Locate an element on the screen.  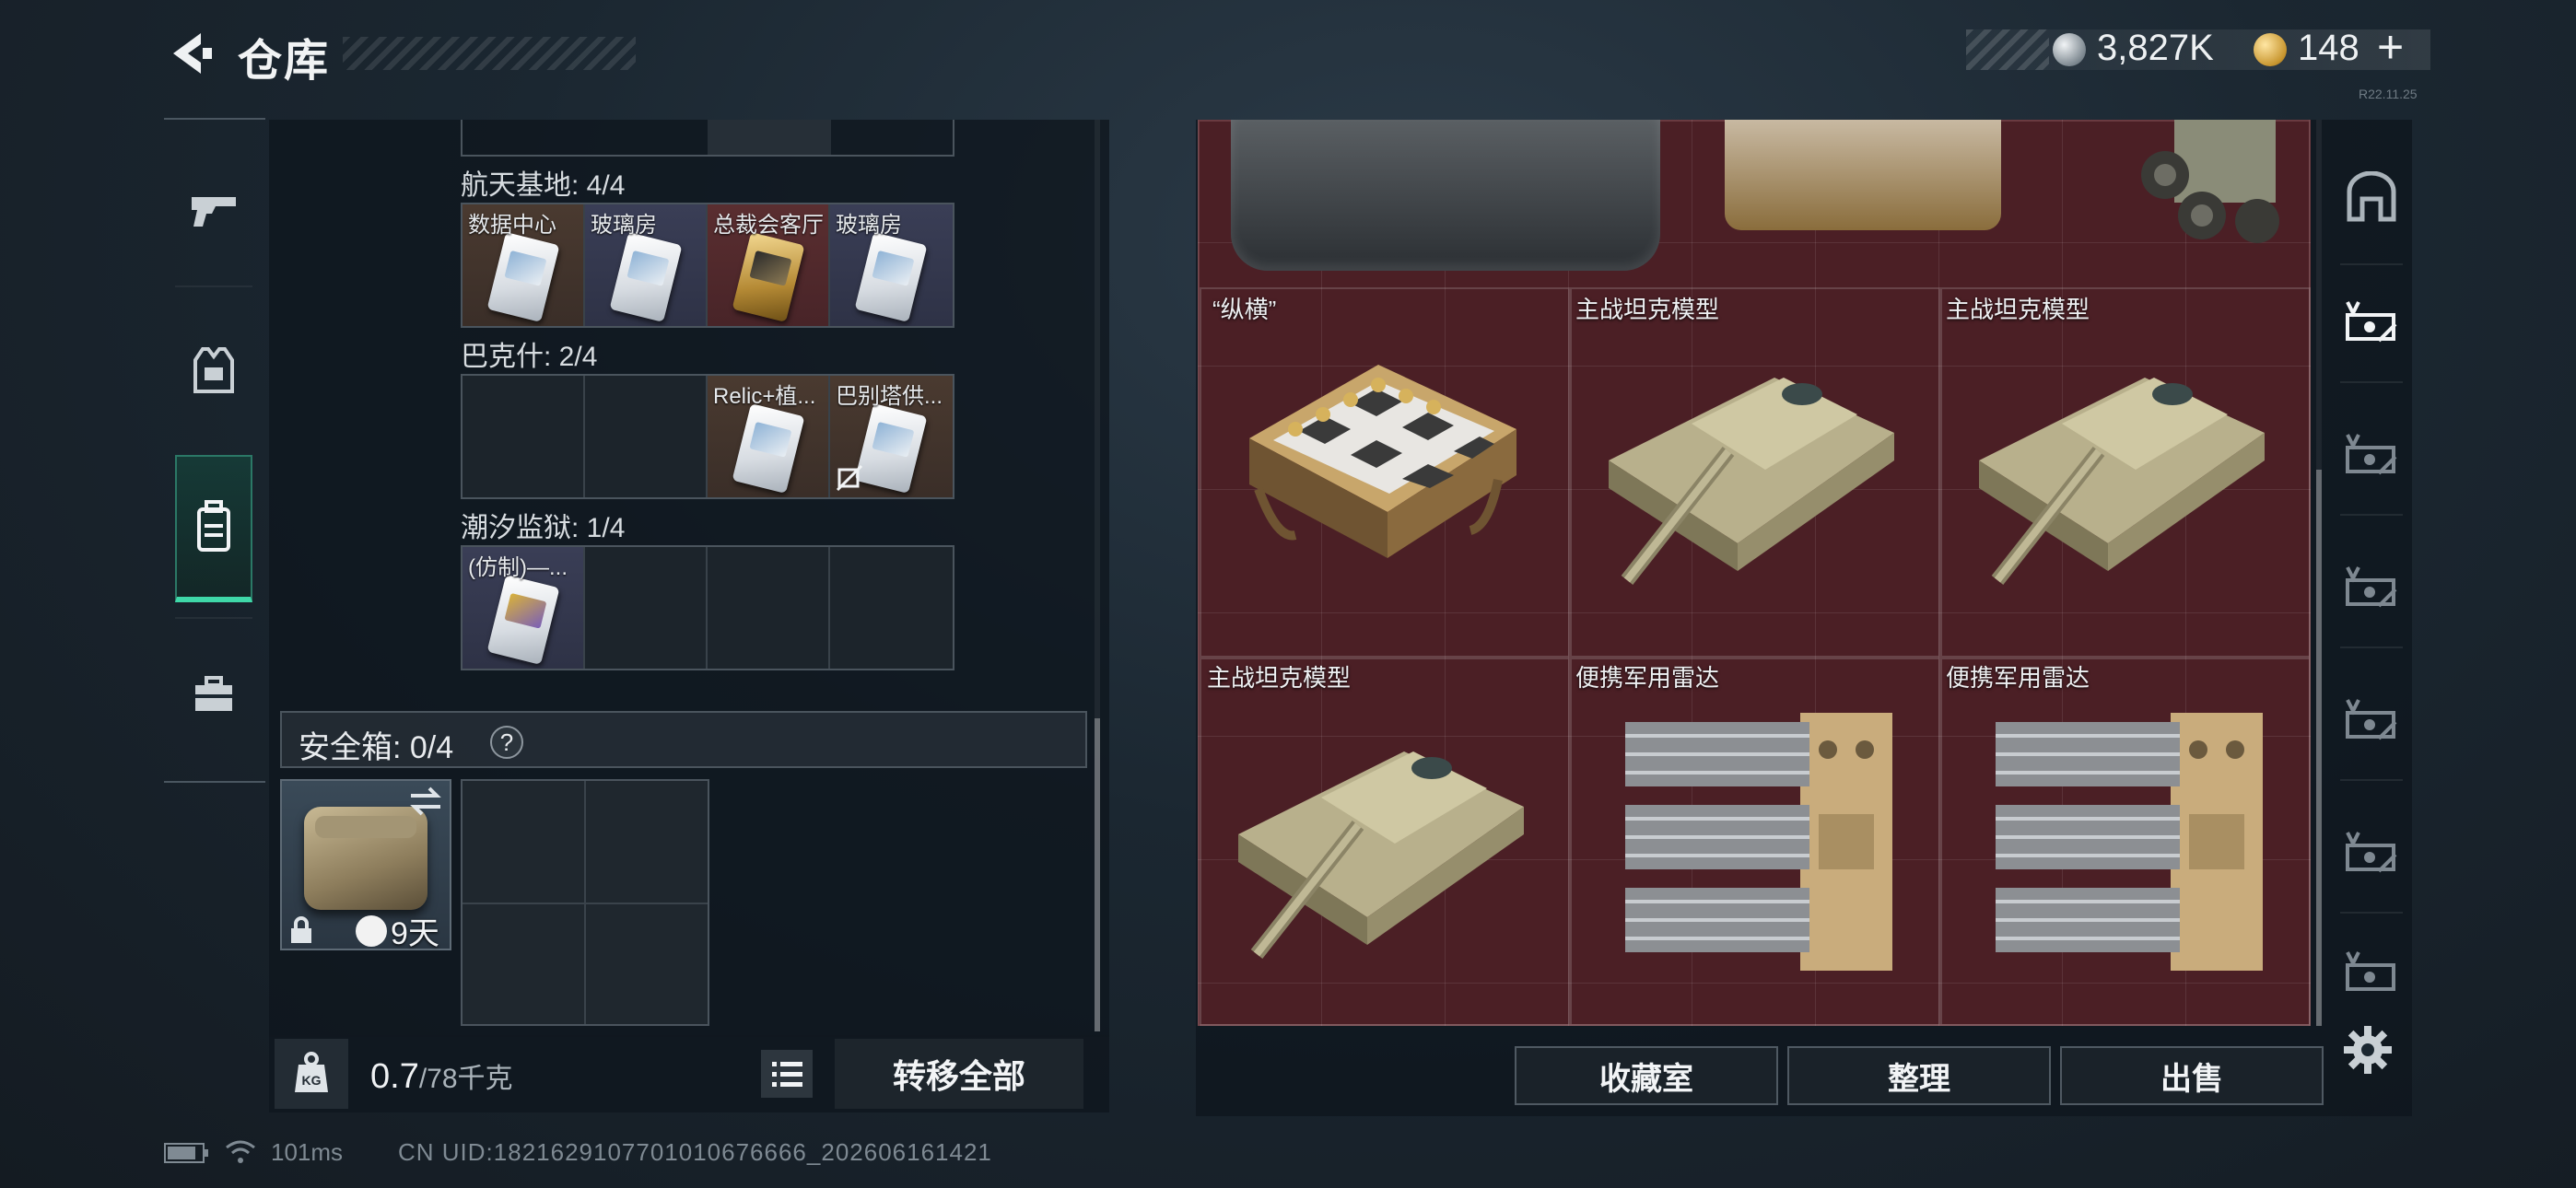
stash-scrollbar-thumb is located at coordinates (2319, 748).